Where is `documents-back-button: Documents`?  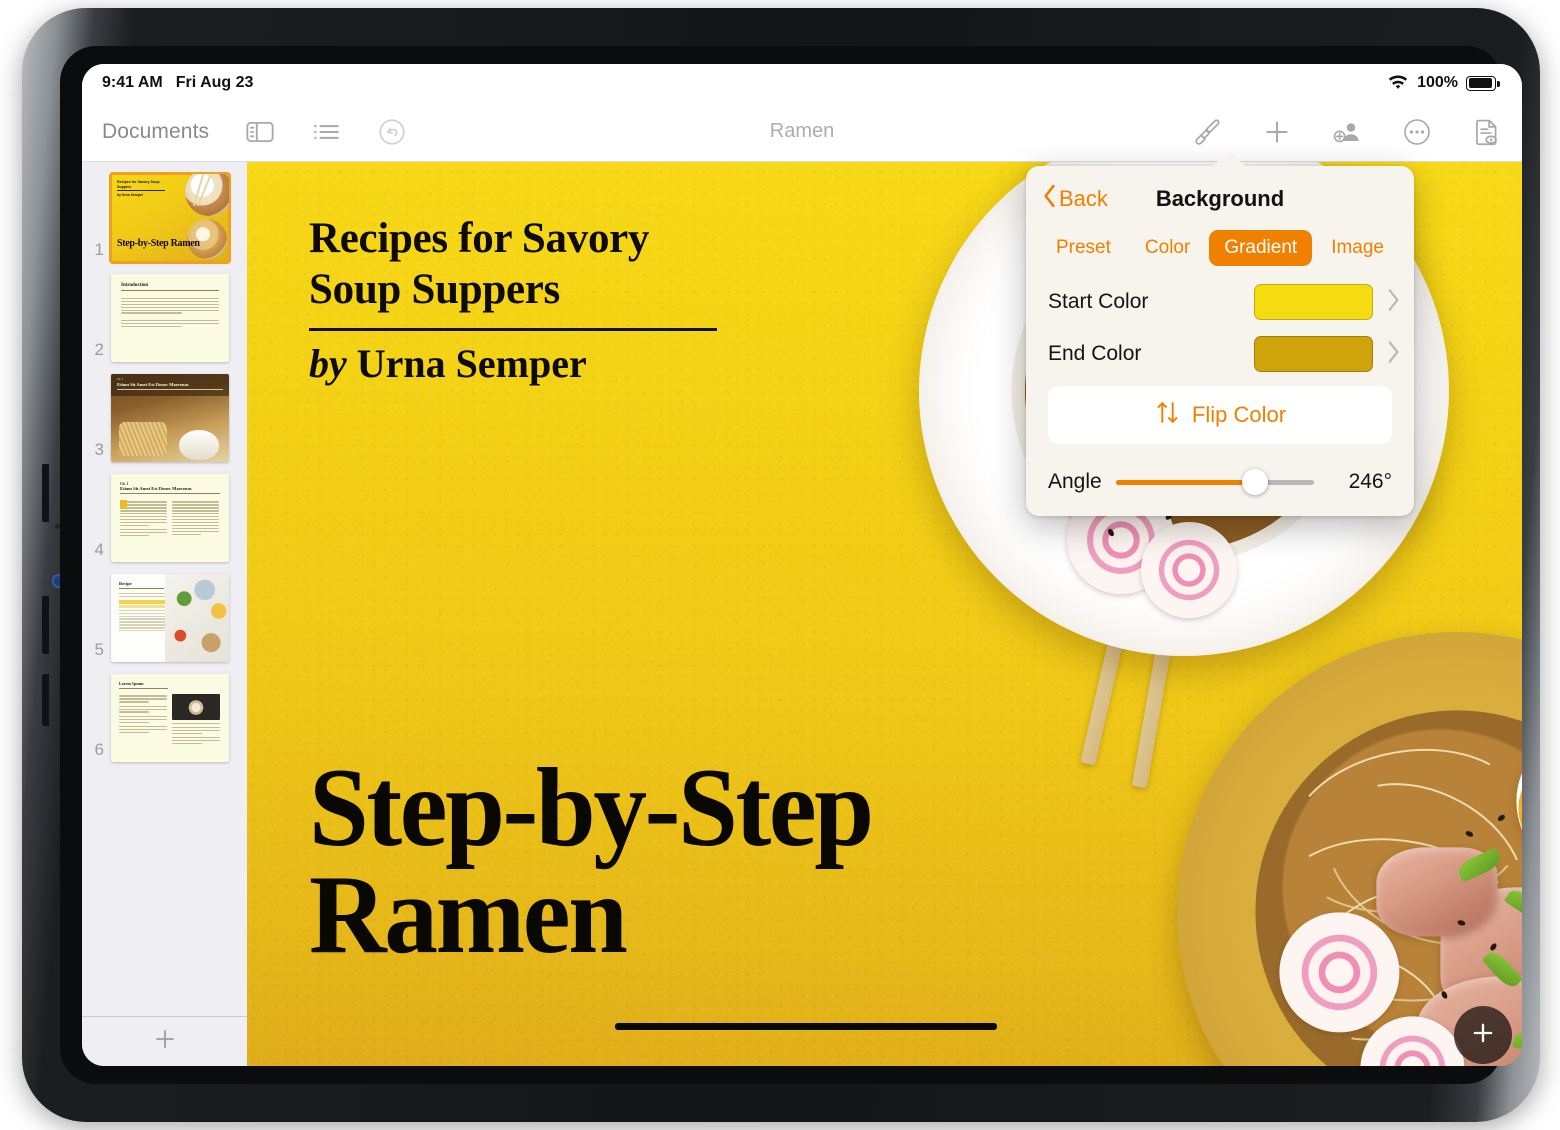
documents-back-button: Documents is located at coordinates (155, 132).